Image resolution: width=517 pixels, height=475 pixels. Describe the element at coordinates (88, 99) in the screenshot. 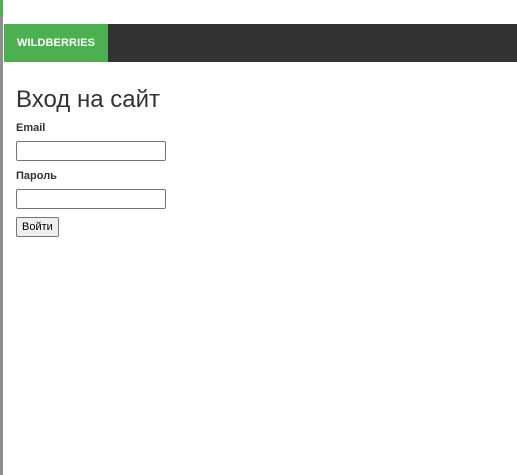

I see `page-title: Вход на сайт` at that location.